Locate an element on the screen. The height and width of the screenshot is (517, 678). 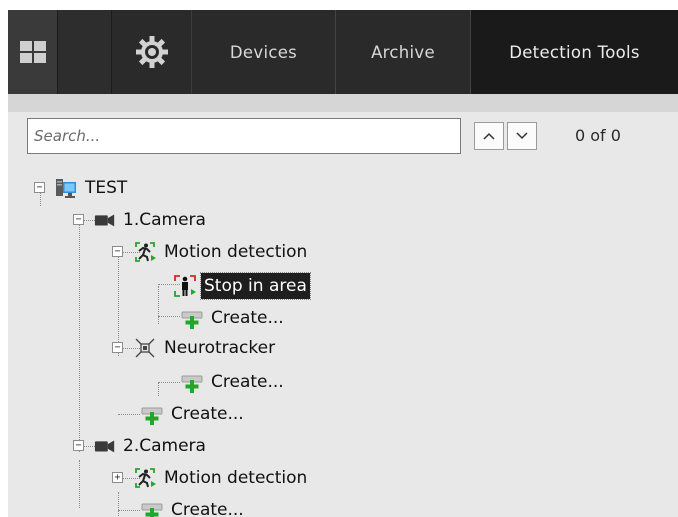
stop-in-area-icon is located at coordinates (185, 286).